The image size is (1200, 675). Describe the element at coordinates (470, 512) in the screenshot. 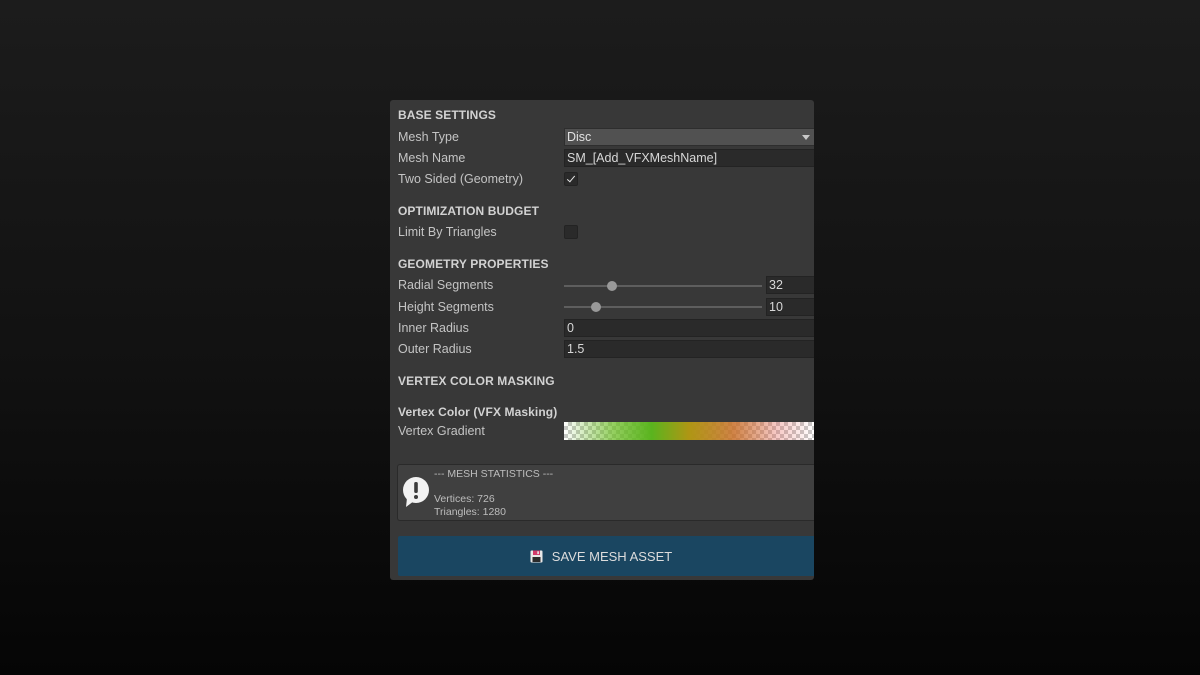

I see `mesh-statistics-triangles: Triangles: 1280` at that location.